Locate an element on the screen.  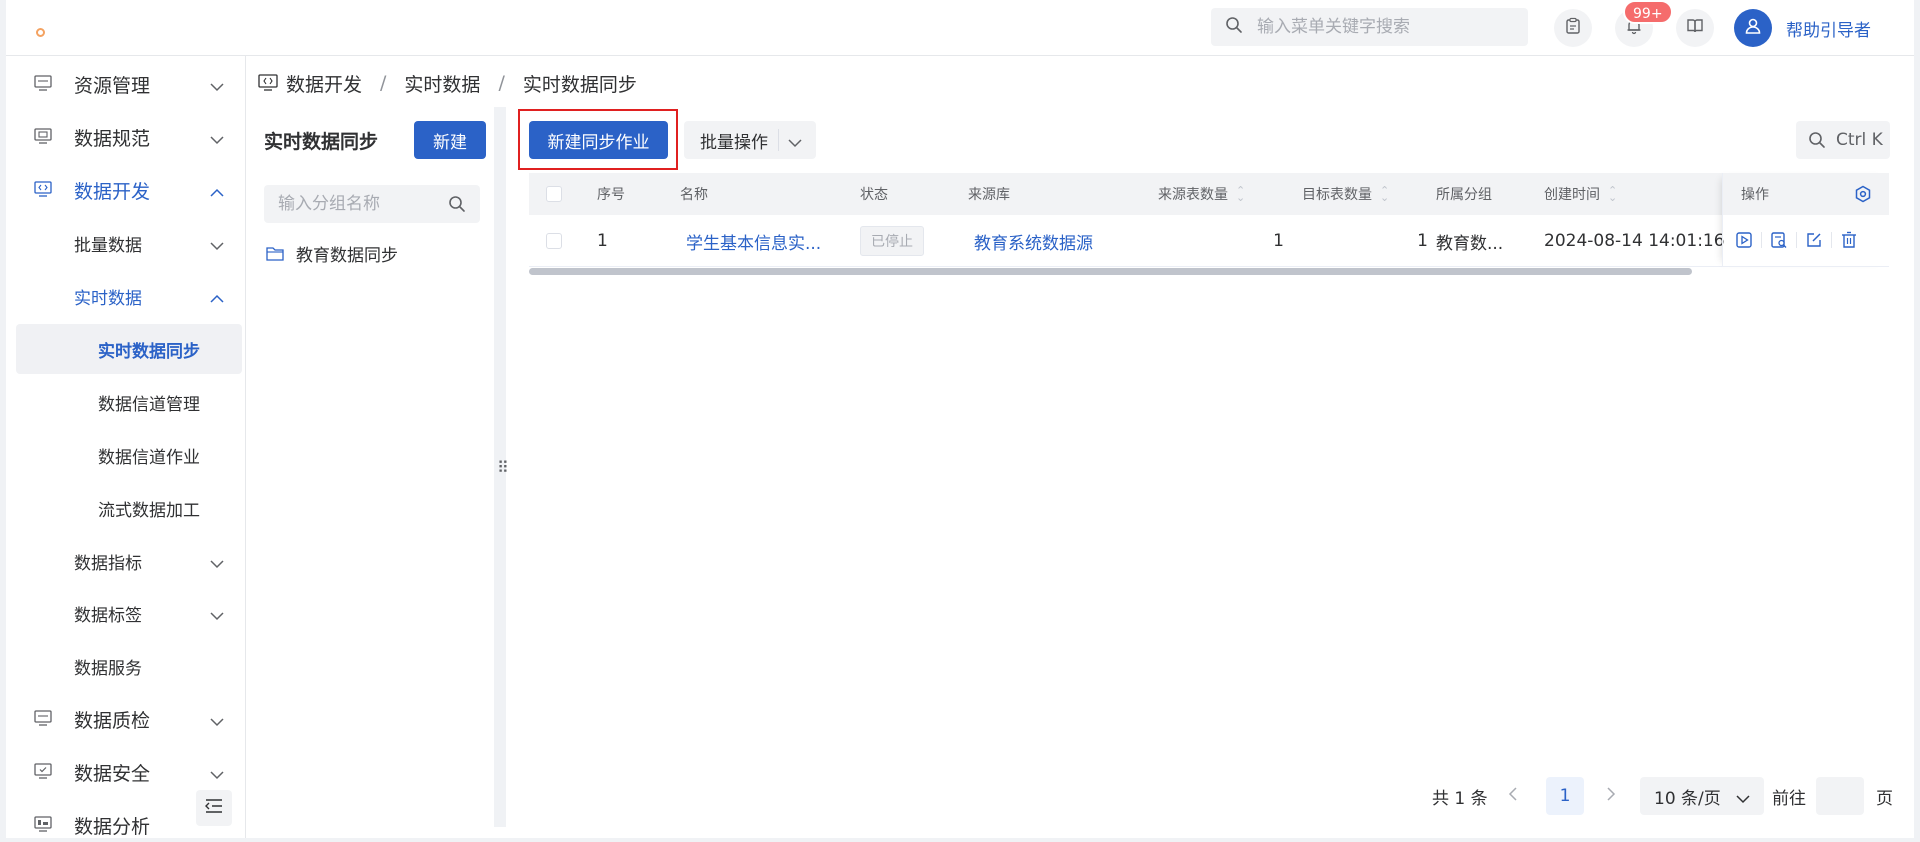
highlight-box is located at coordinates (598, 139).